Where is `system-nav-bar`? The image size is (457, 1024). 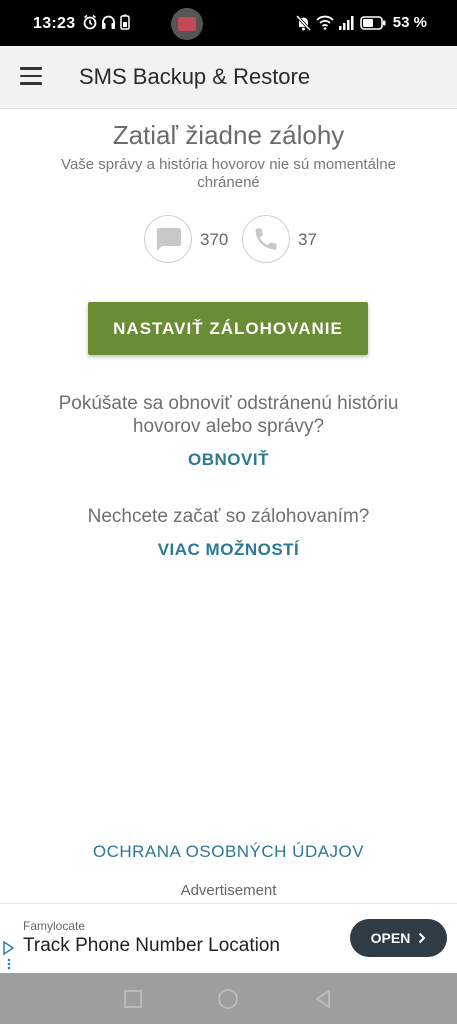 system-nav-bar is located at coordinates (228, 998).